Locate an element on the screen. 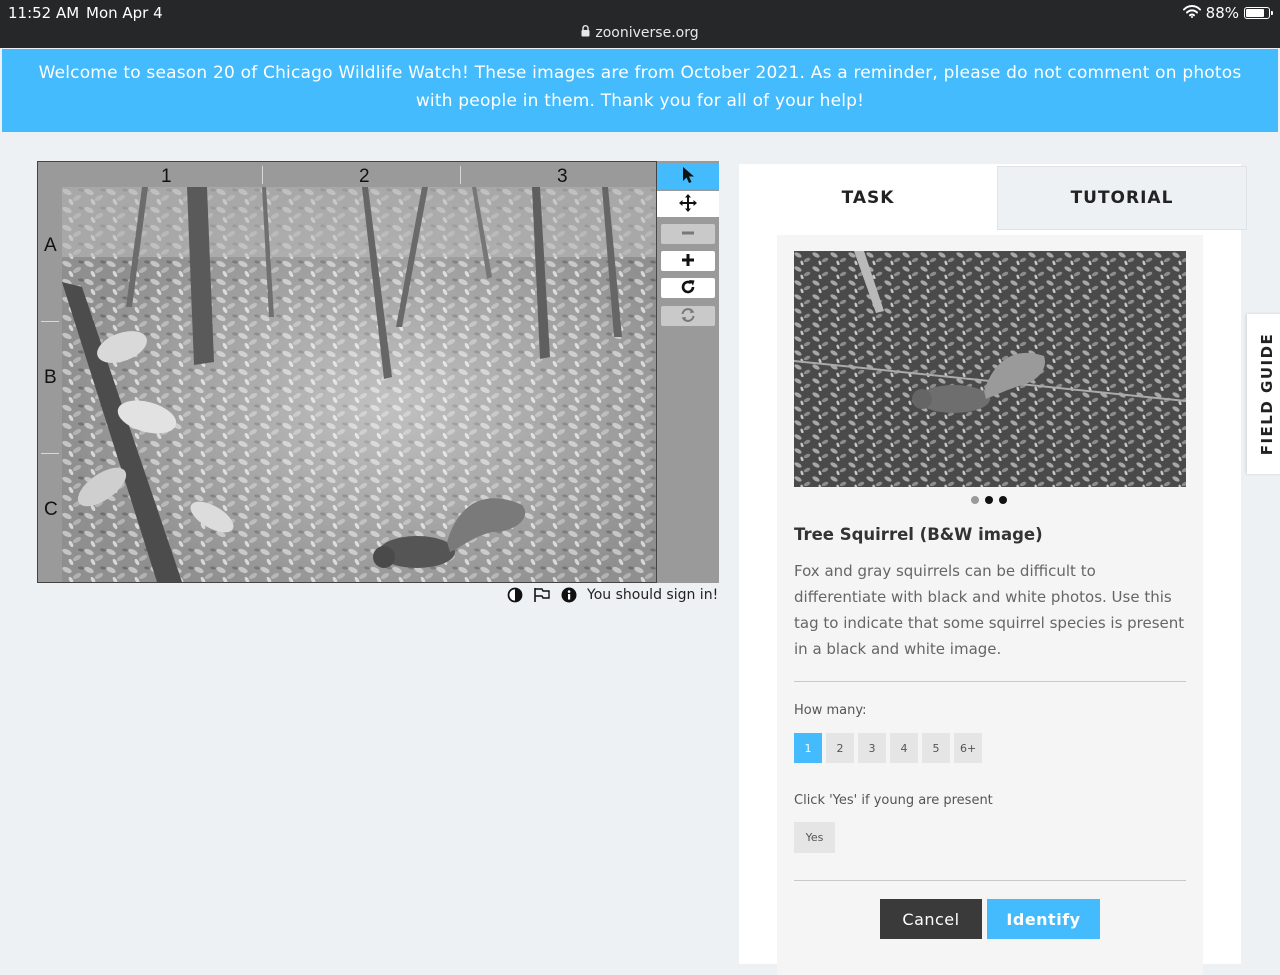  young-yes-button: Yes is located at coordinates (814, 837).